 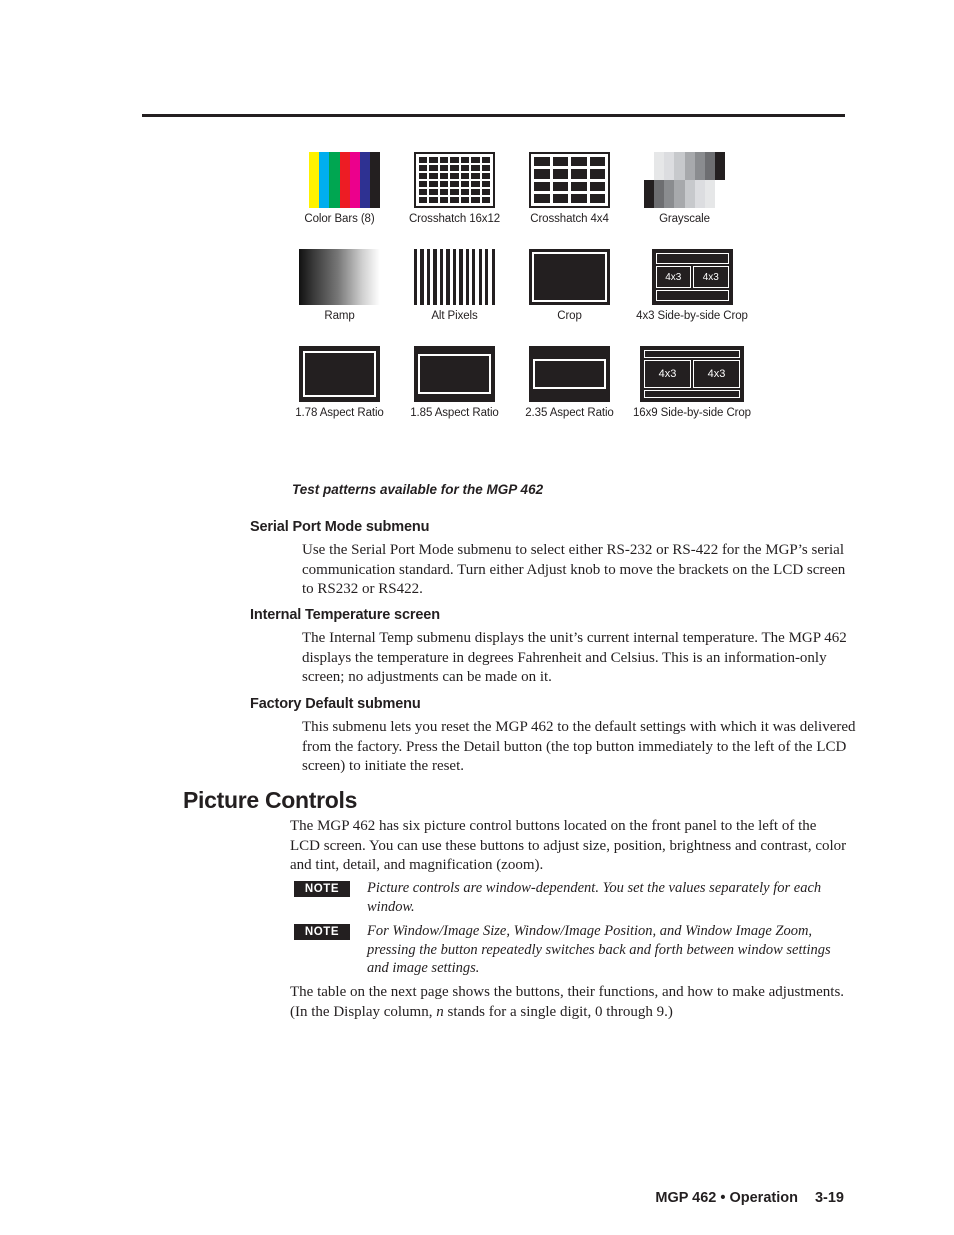 I want to click on side-by-side-16x9-thumbnail: 4x3 4x3, so click(x=692, y=374).